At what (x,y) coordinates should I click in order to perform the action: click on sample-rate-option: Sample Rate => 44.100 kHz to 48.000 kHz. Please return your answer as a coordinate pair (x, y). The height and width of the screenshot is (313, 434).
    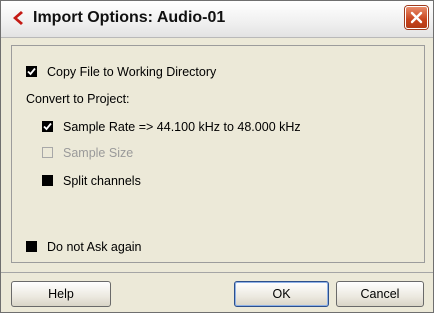
    Looking at the image, I should click on (171, 126).